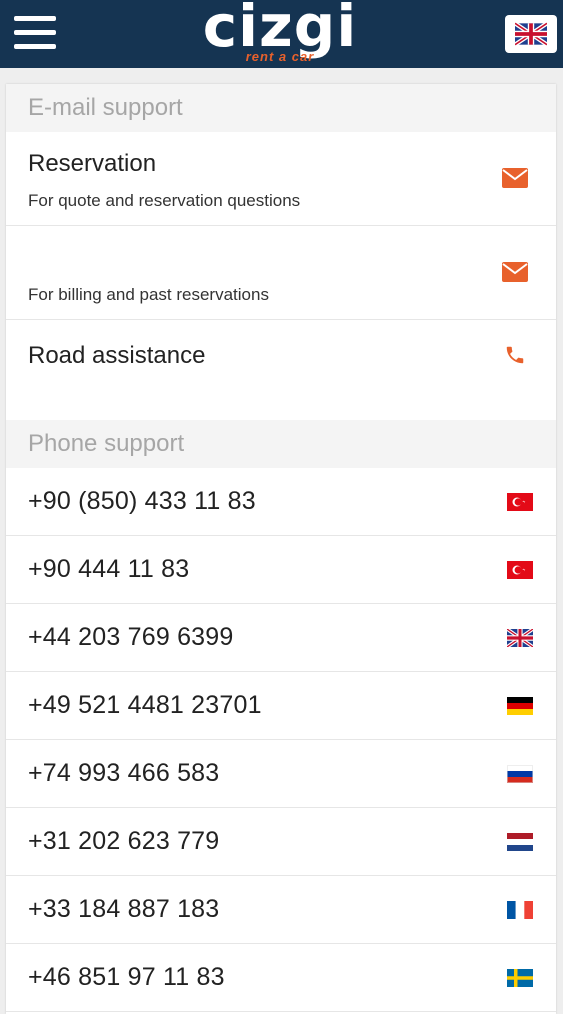  Describe the element at coordinates (515, 355) in the screenshot. I see `phone-icon` at that location.